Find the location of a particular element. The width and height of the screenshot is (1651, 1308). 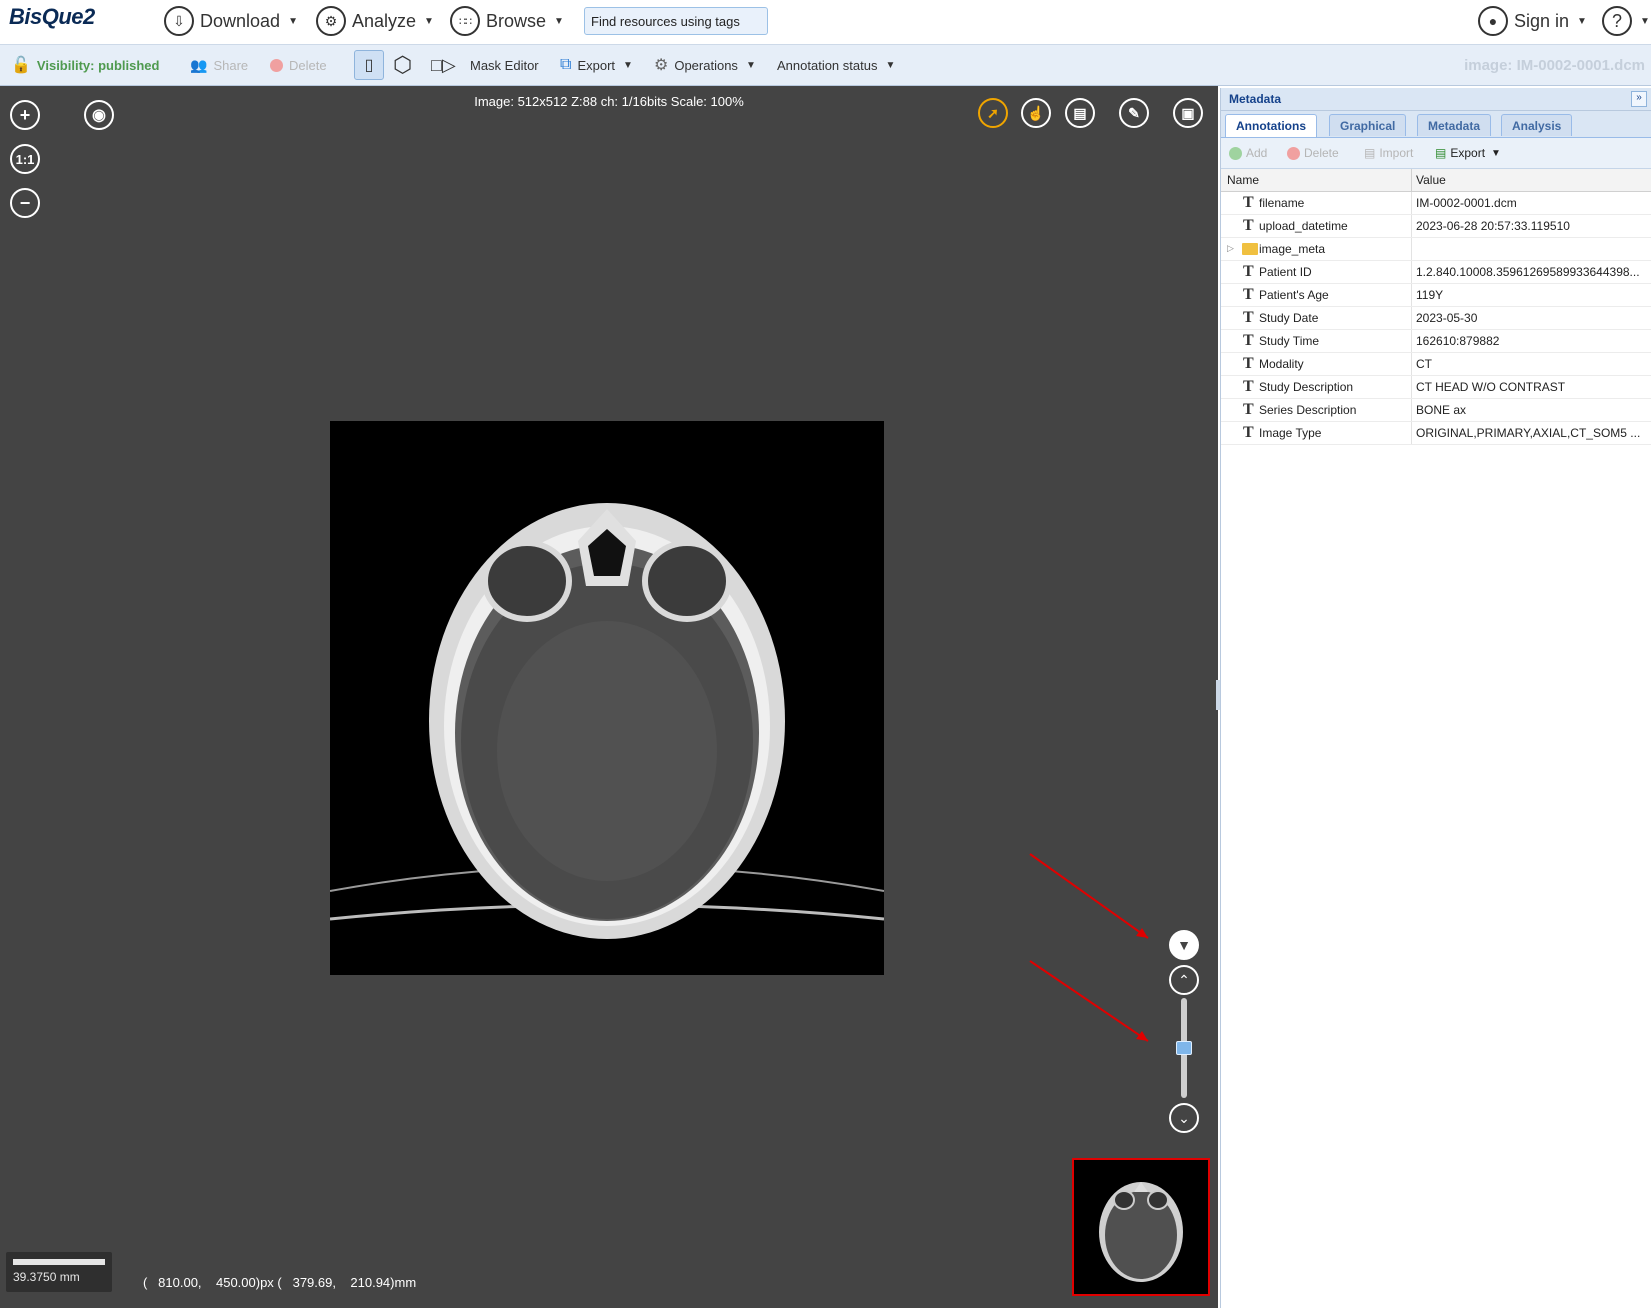

add-annotation-button: Add is located at coordinates (1248, 153).